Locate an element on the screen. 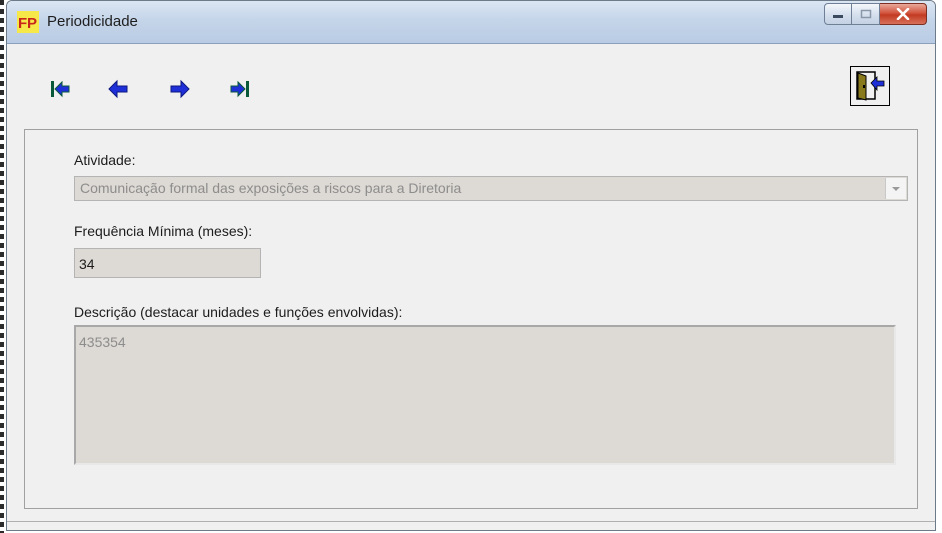 The width and height of the screenshot is (942, 533). dropdown-arrow-button is located at coordinates (895, 188).